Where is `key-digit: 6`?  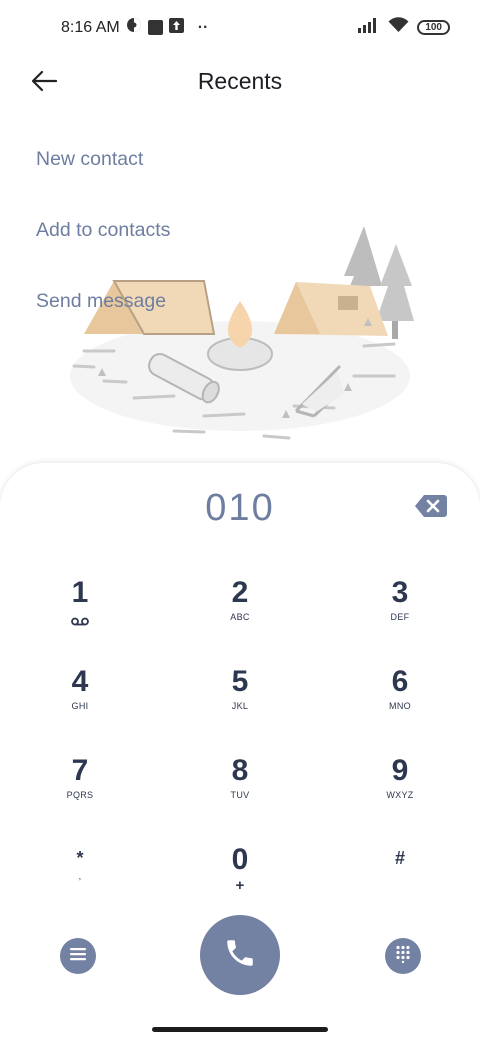 key-digit: 6 is located at coordinates (400, 681).